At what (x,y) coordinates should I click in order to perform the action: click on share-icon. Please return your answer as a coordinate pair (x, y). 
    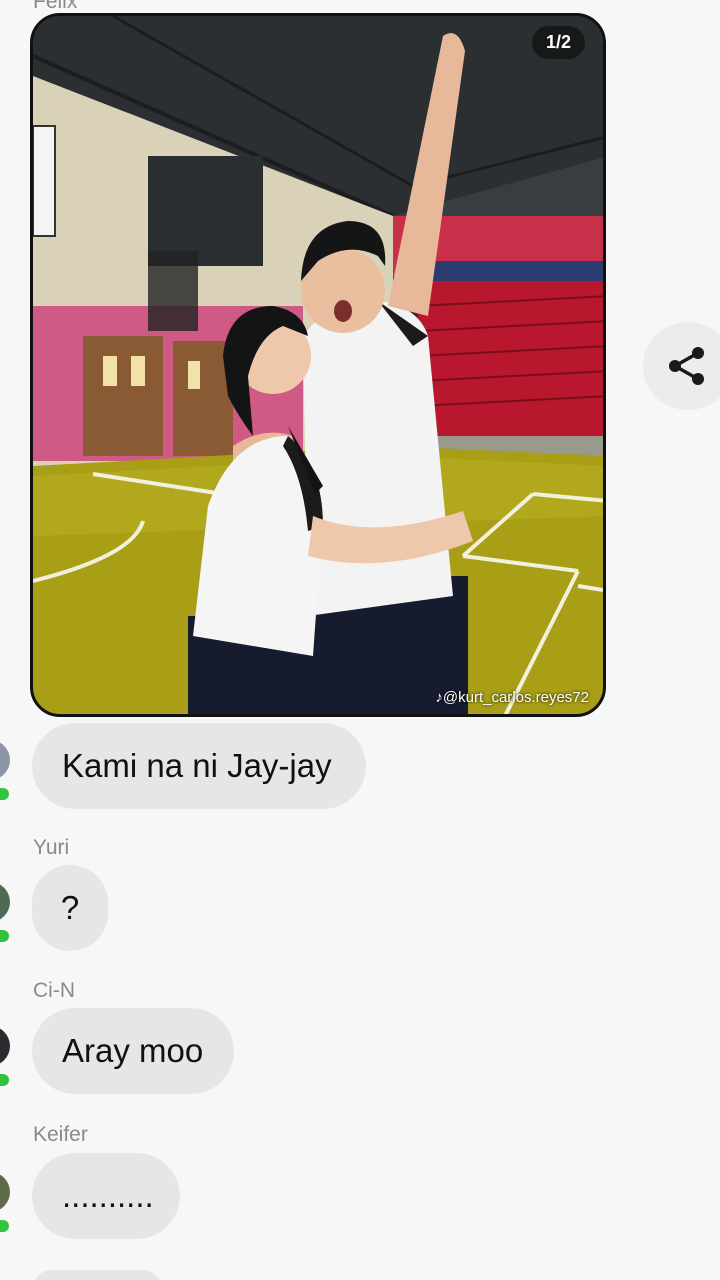
    Looking at the image, I should click on (686, 366).